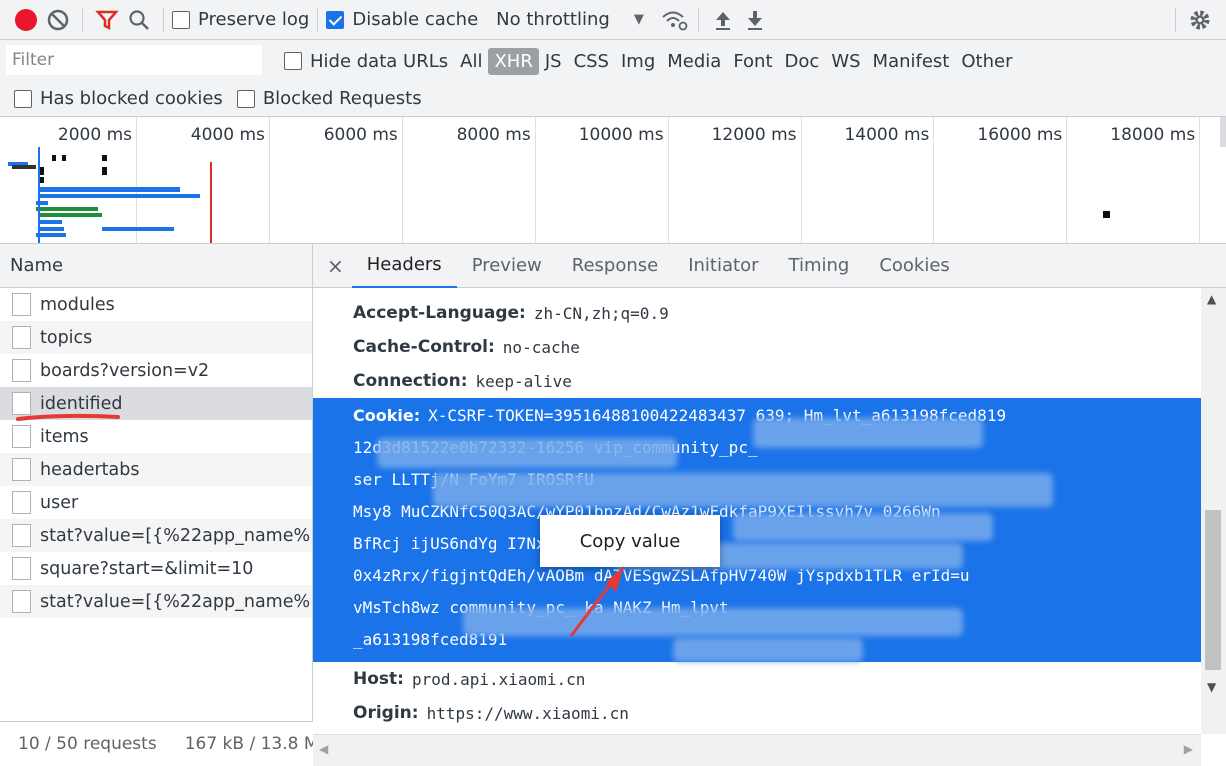 The image size is (1226, 766). Describe the element at coordinates (402, 19) in the screenshot. I see `disable-cache-checkbox: Disable cache` at that location.